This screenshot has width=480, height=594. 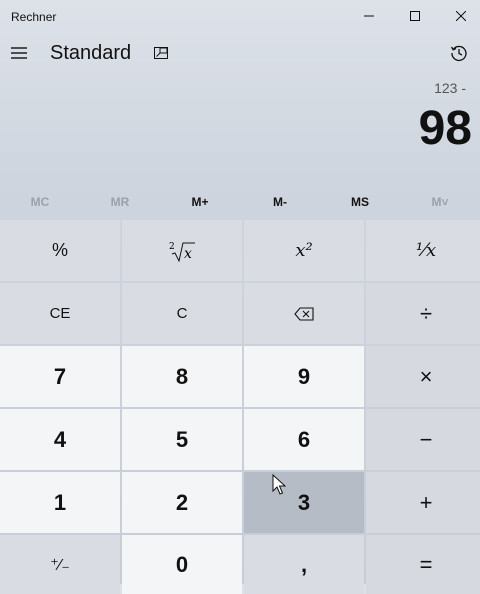 I want to click on navigation-menu-button, so click(x=19, y=53).